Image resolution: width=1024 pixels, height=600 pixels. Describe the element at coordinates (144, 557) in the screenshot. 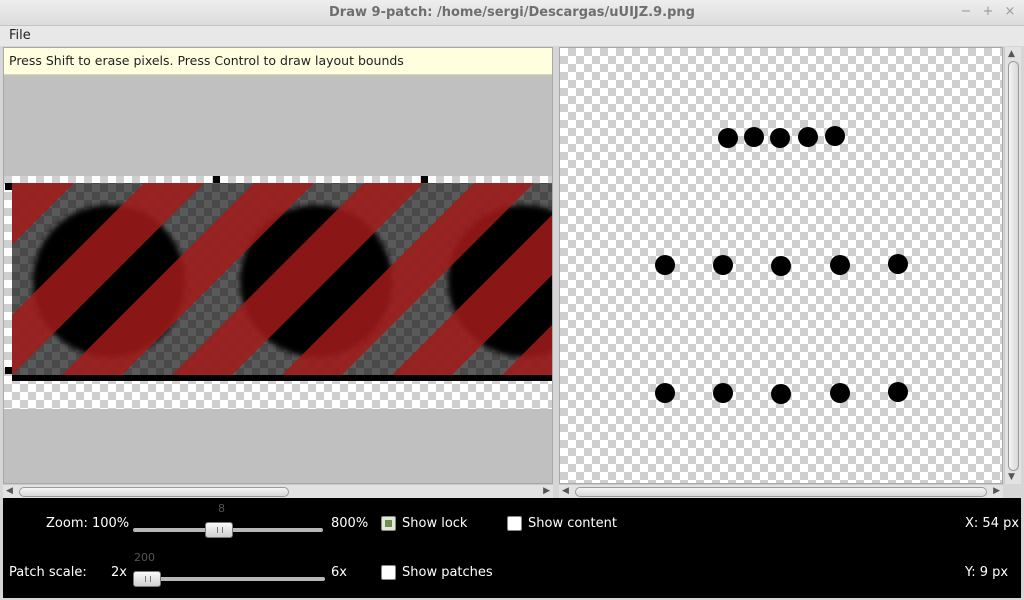

I see `patch-scale-slider-value: 200` at that location.